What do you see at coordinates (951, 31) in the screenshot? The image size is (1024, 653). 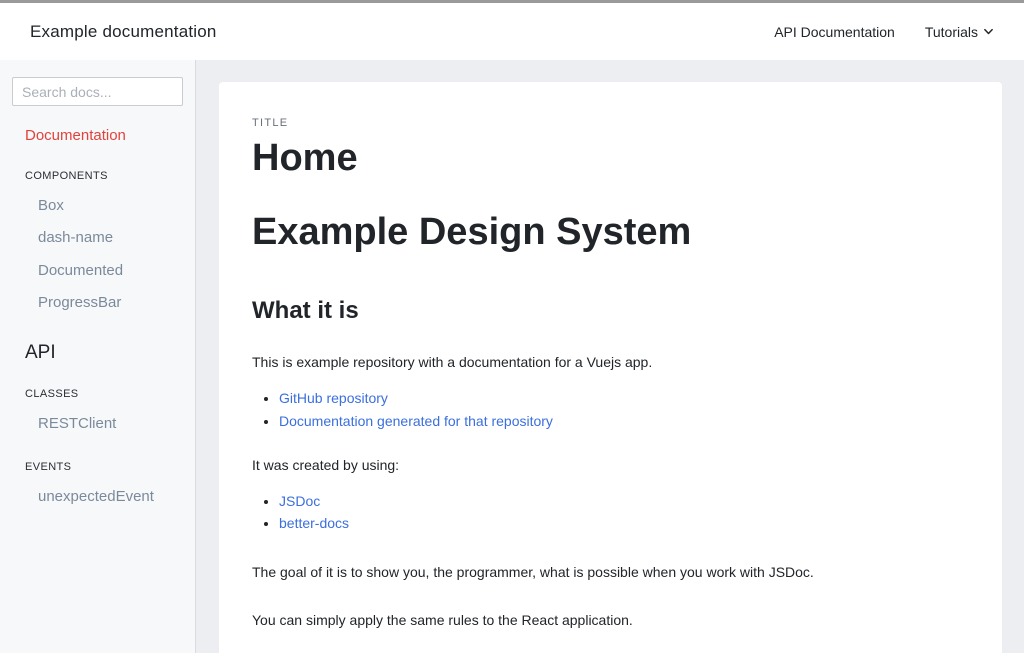 I see `nav-tutorials-label: Tutorials` at bounding box center [951, 31].